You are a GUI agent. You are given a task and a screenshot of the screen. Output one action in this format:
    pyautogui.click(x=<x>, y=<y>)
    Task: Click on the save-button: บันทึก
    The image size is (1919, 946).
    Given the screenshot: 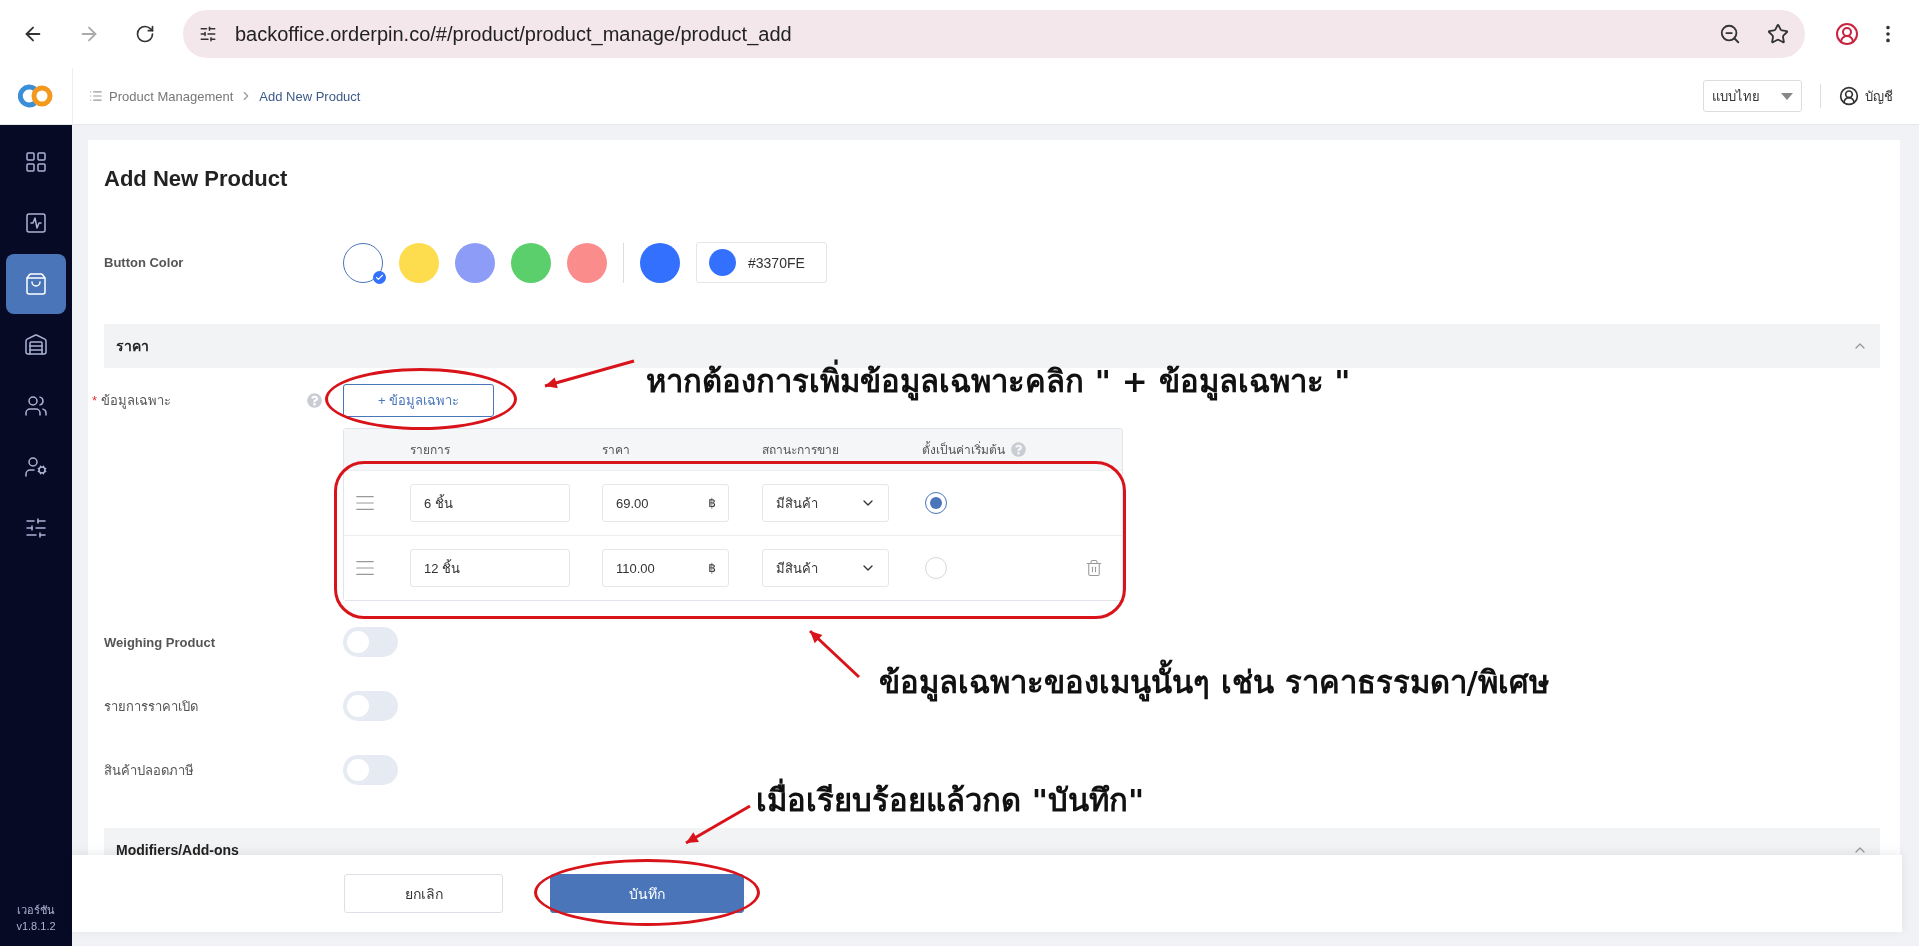 What is the action you would take?
    pyautogui.click(x=647, y=893)
    